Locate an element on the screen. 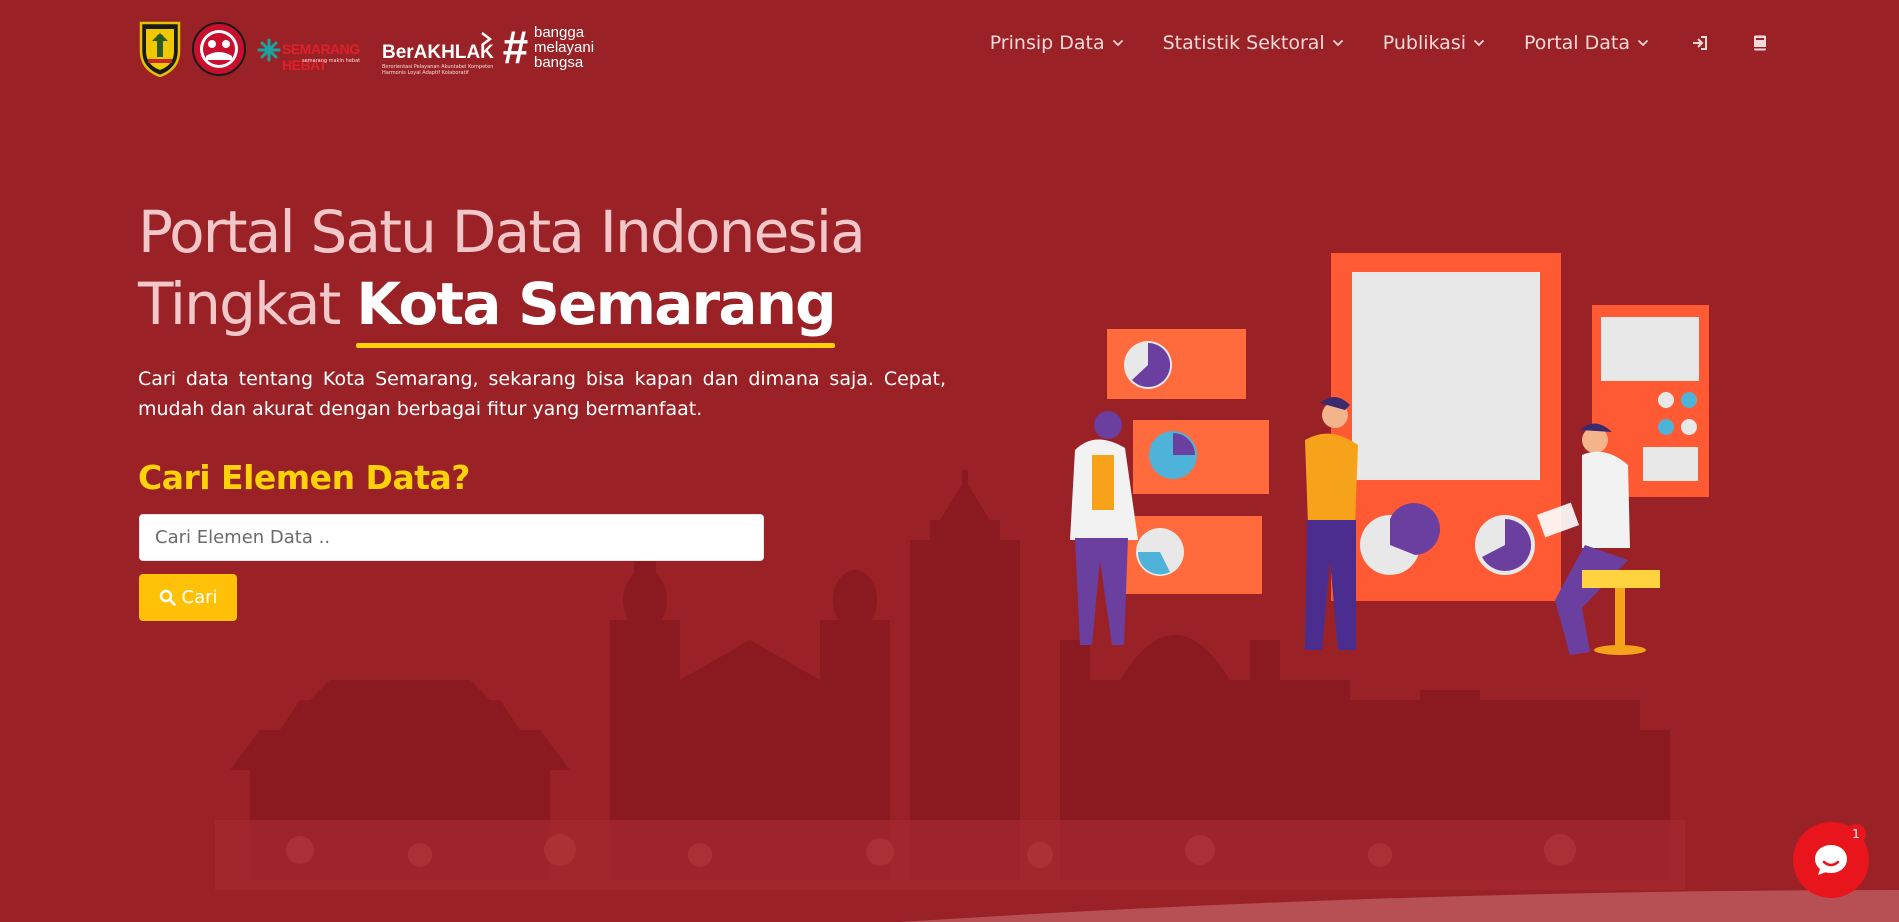 Image resolution: width=1899 pixels, height=922 pixels. nav-statistik-sektoral: Statistik Sektoral is located at coordinates (1253, 43).